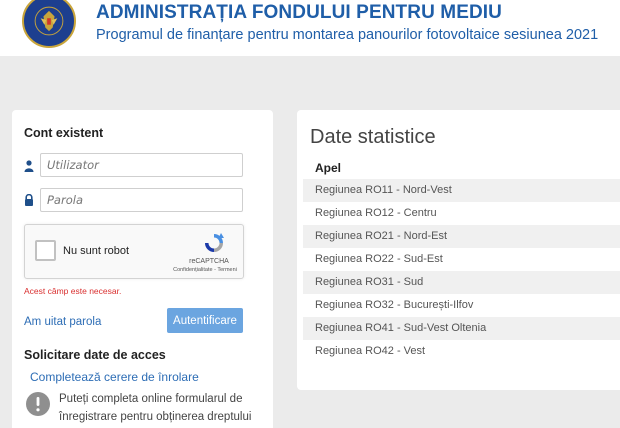 The width and height of the screenshot is (620, 428). Describe the element at coordinates (461, 190) in the screenshot. I see `table-row: Regiunea RO11 - Nord-Vest` at that location.